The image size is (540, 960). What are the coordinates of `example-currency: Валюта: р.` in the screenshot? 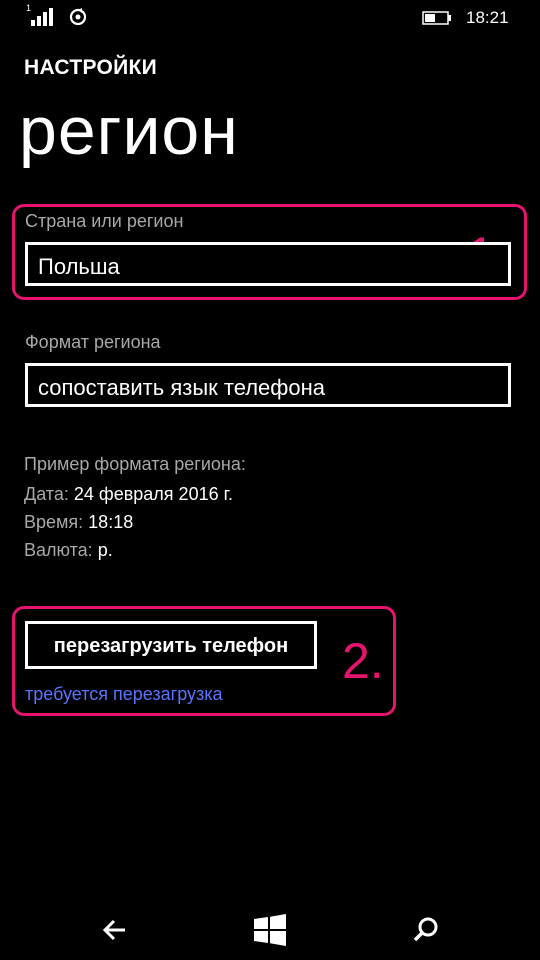 It's located at (68, 550).